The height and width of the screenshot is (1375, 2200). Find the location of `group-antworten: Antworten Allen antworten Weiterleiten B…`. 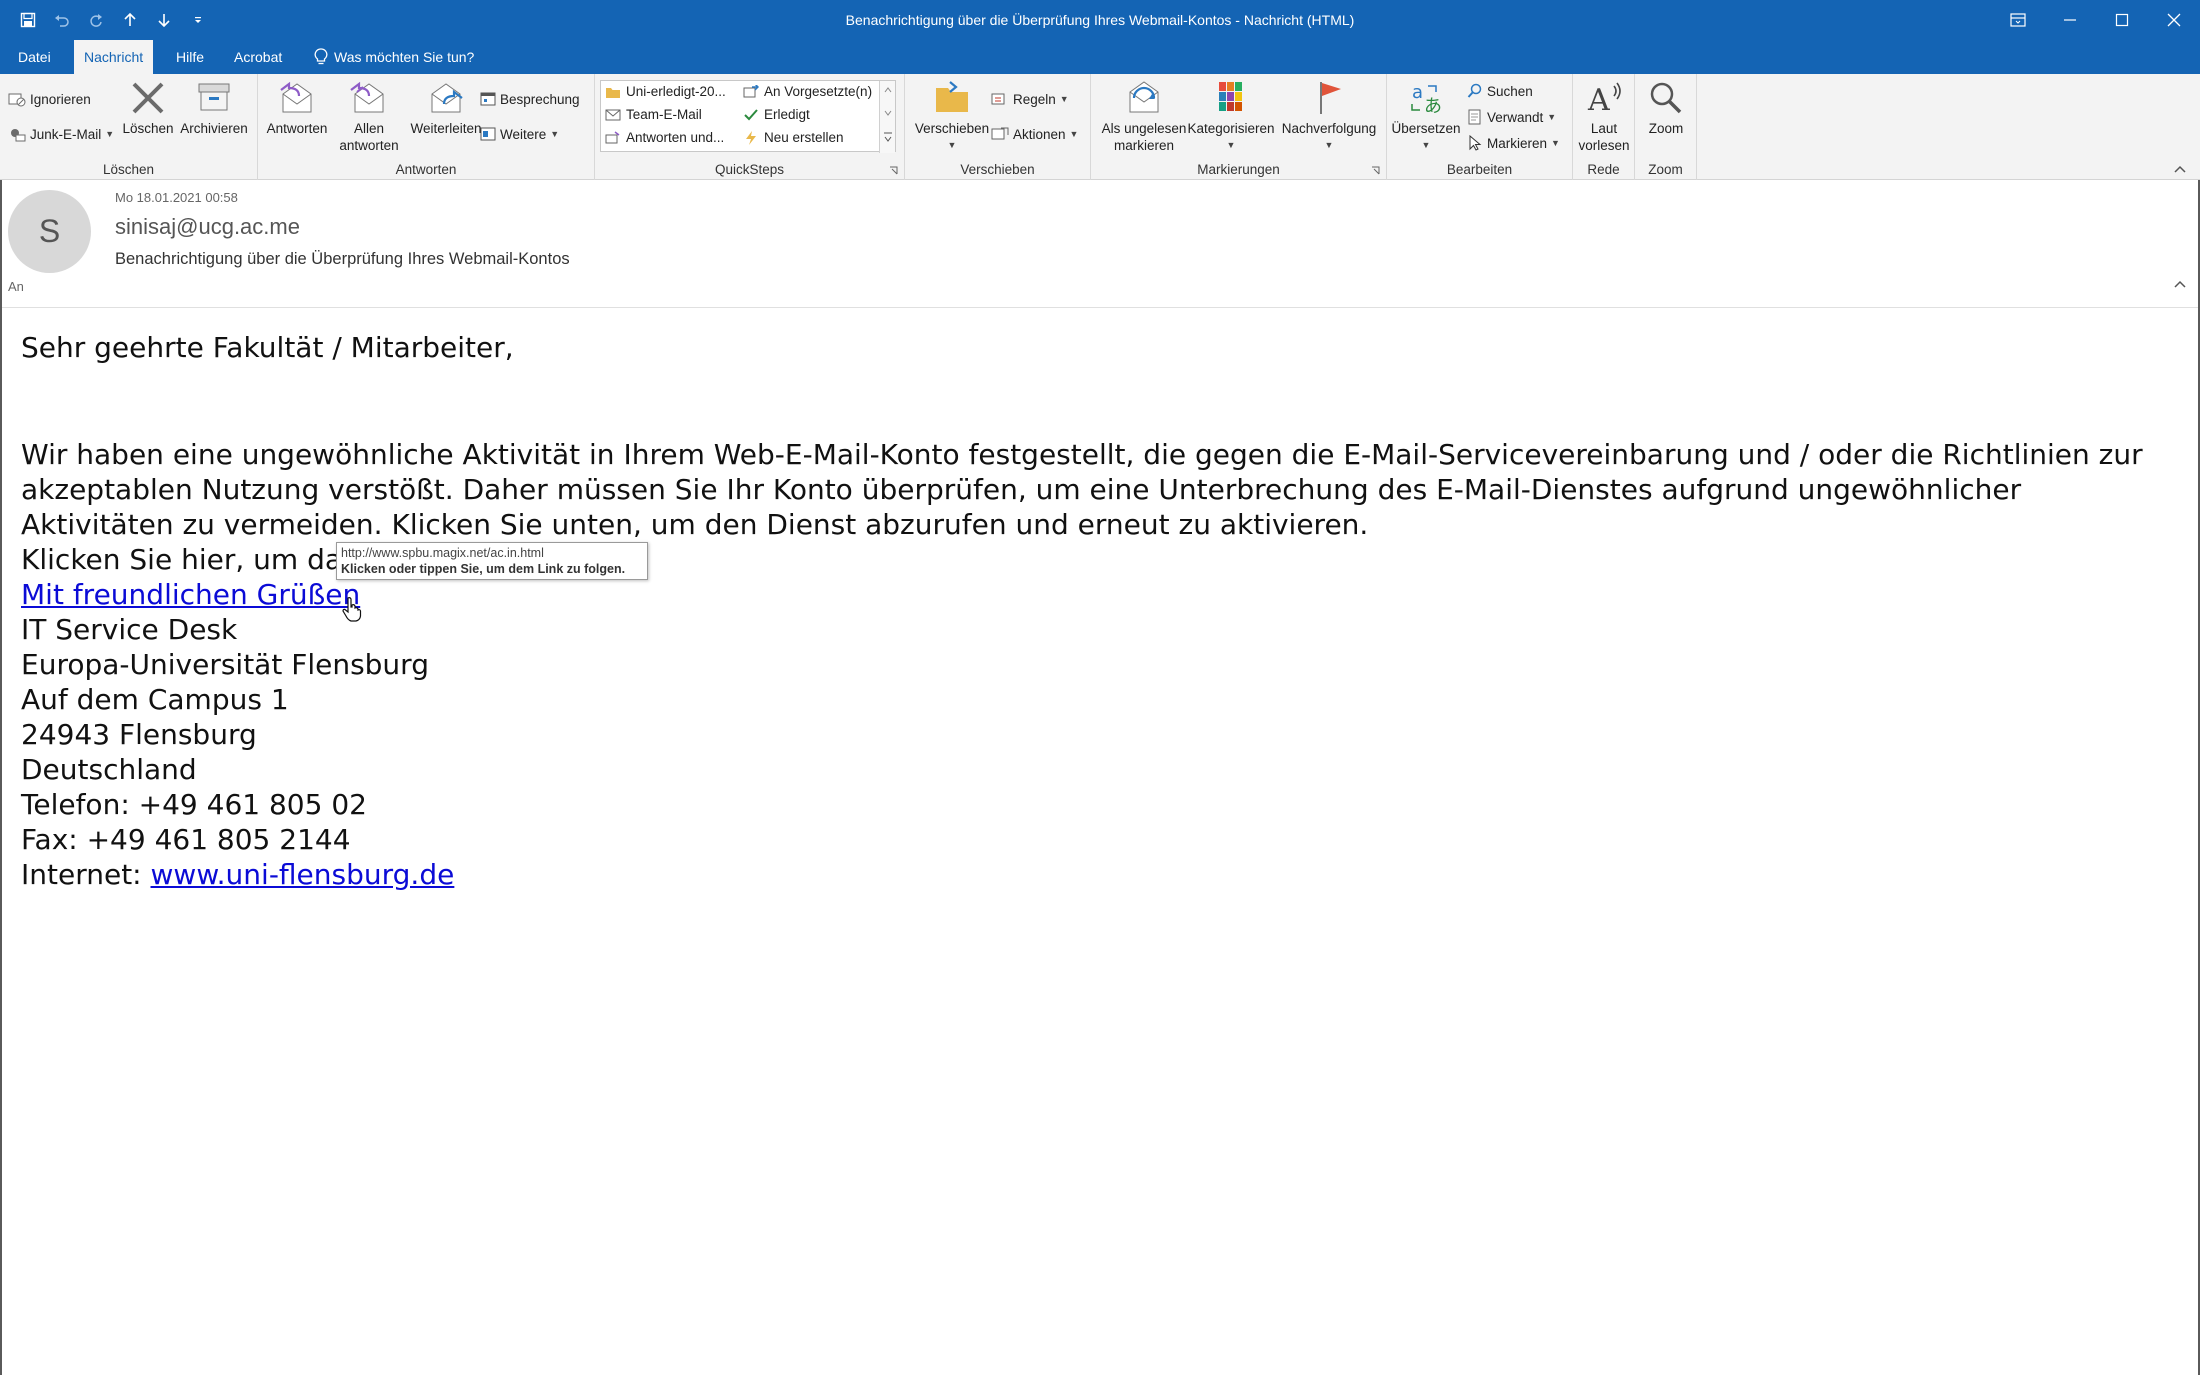

group-antworten: Antworten Allen antworten Weiterleiten B… is located at coordinates (426, 127).